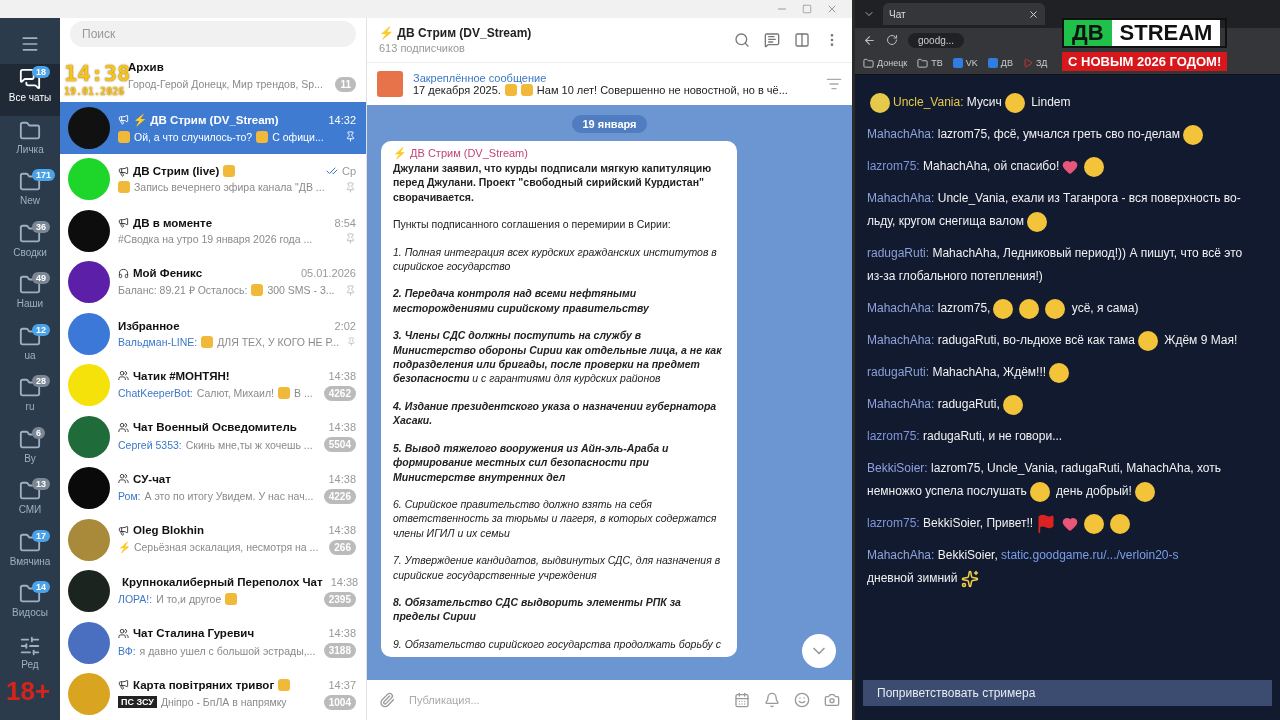 This screenshot has height=720, width=1280. What do you see at coordinates (869, 40) in the screenshot?
I see `back-icon` at bounding box center [869, 40].